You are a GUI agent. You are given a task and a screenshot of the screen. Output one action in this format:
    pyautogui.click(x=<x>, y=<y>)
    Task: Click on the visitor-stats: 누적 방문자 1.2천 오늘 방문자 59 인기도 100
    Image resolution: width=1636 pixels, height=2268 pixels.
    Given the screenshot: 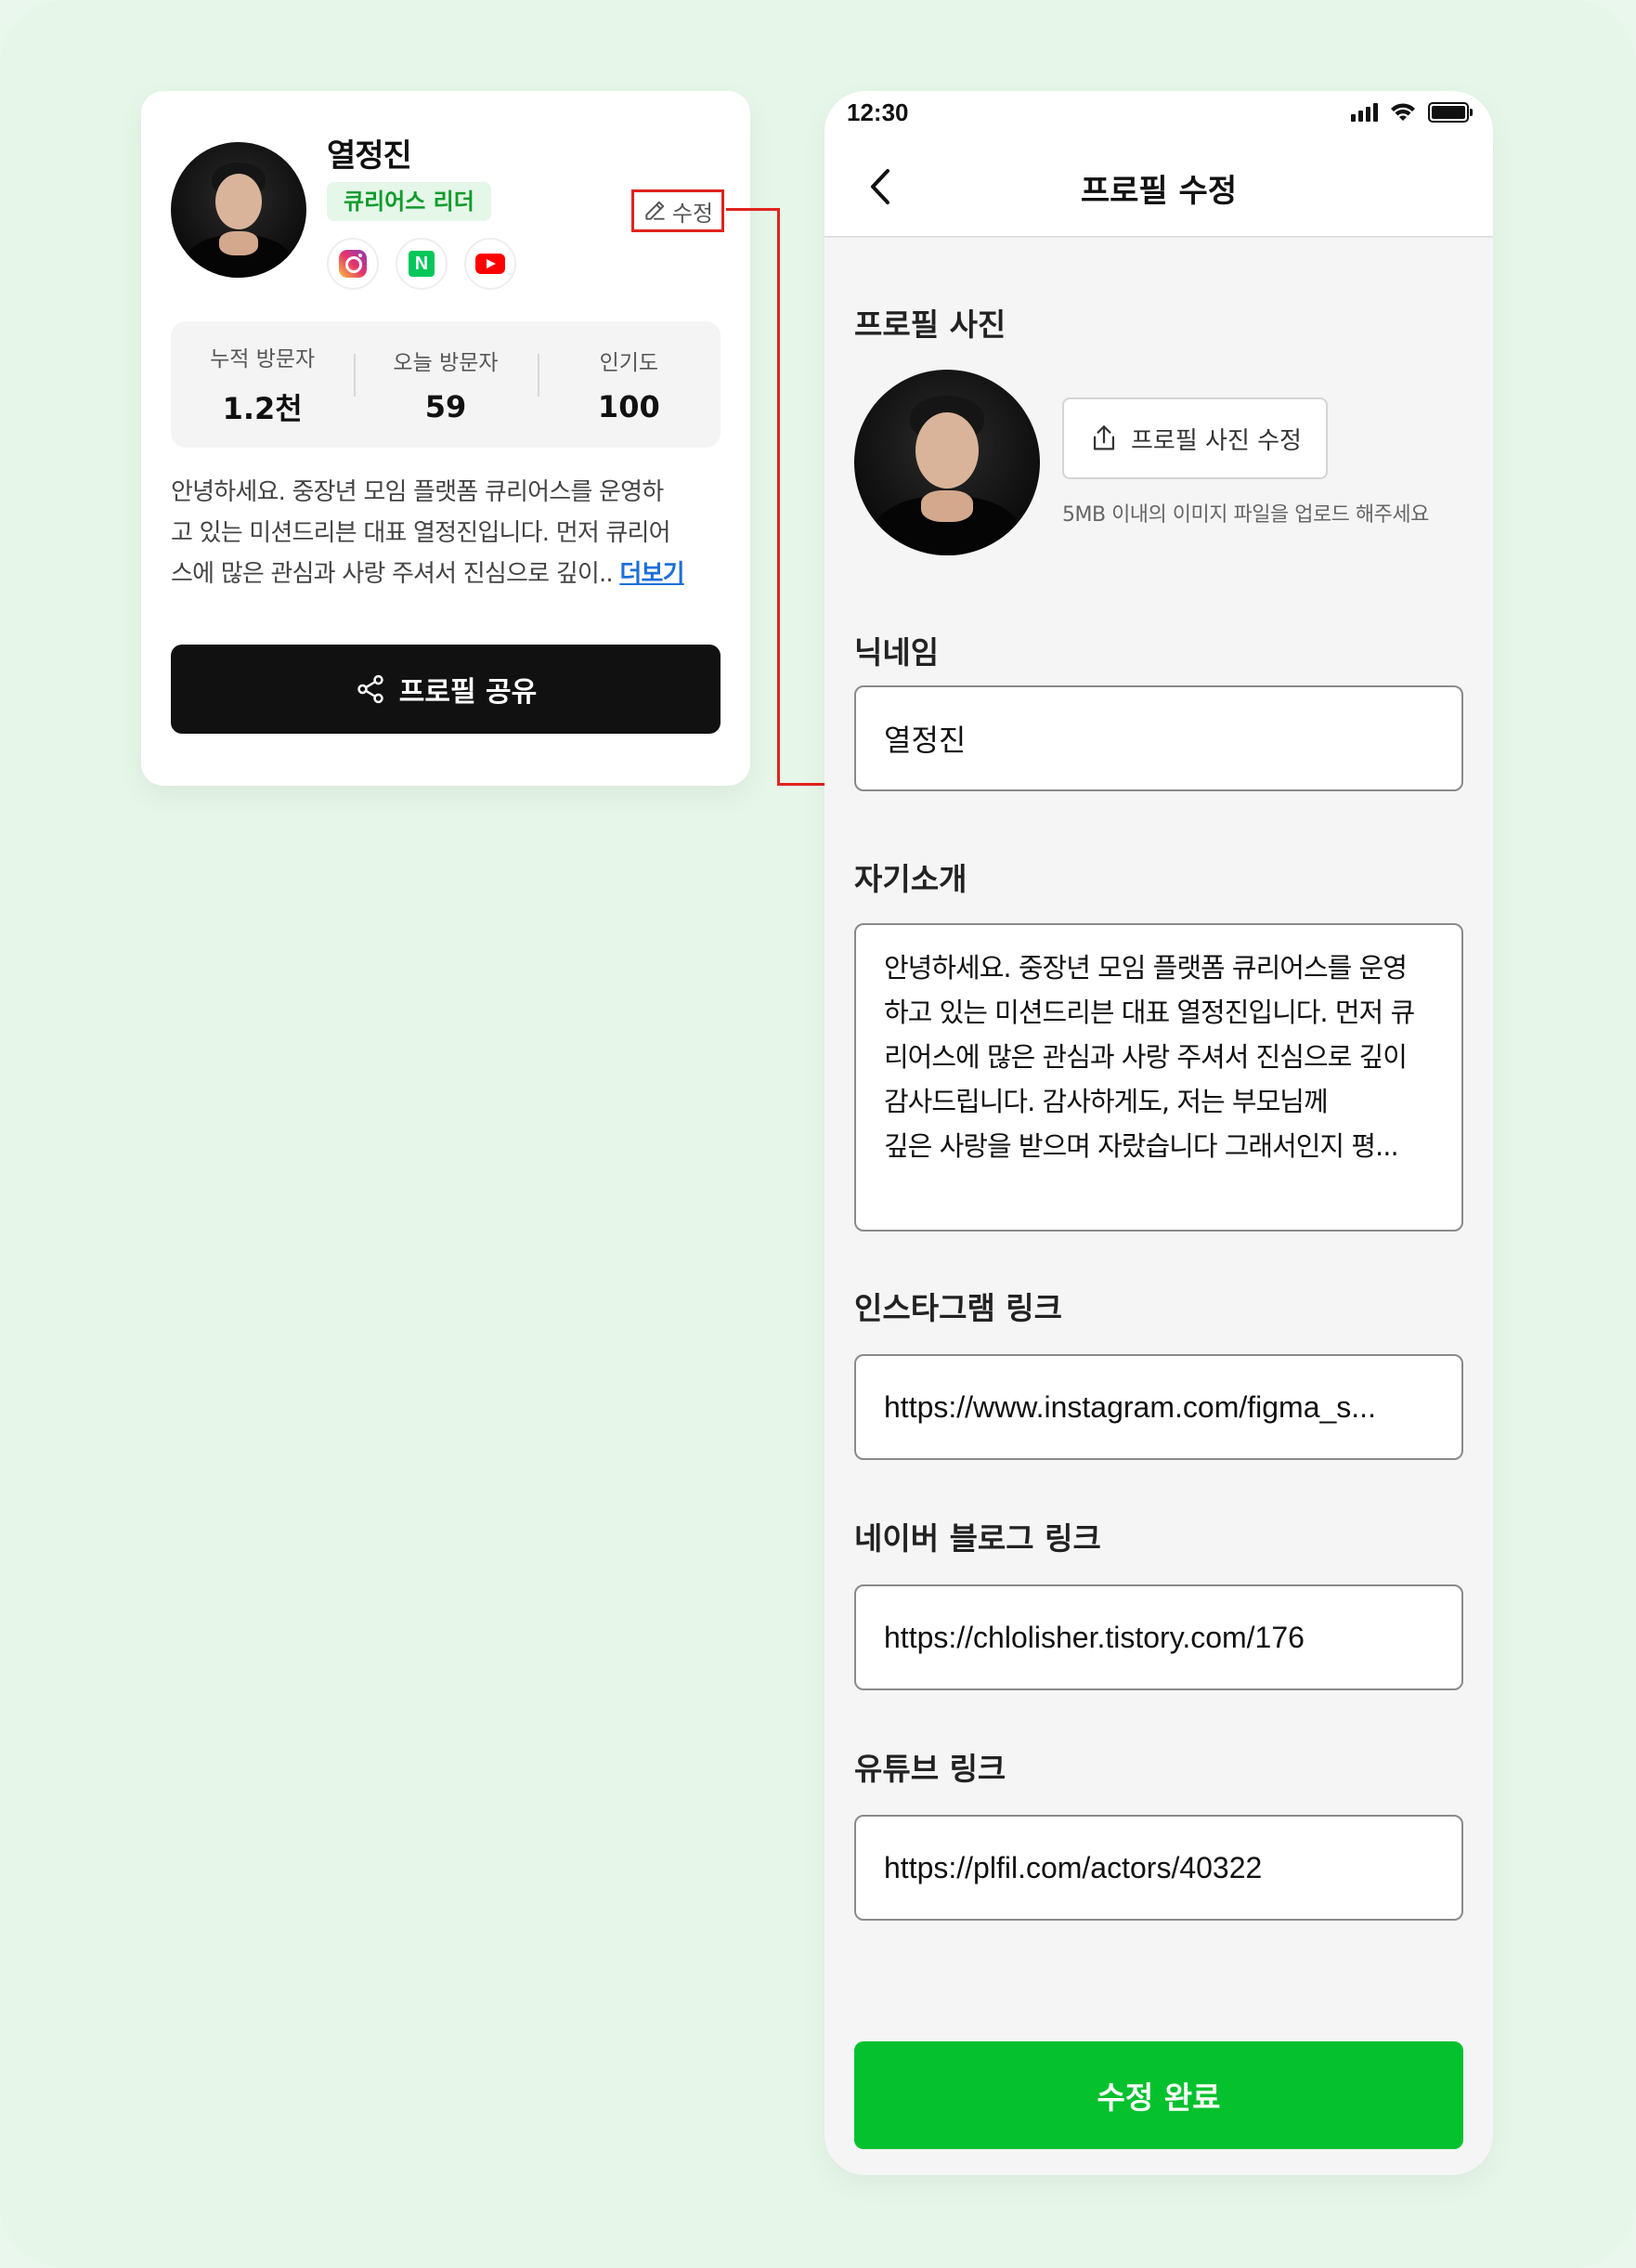 What is the action you would take?
    pyautogui.click(x=446, y=384)
    